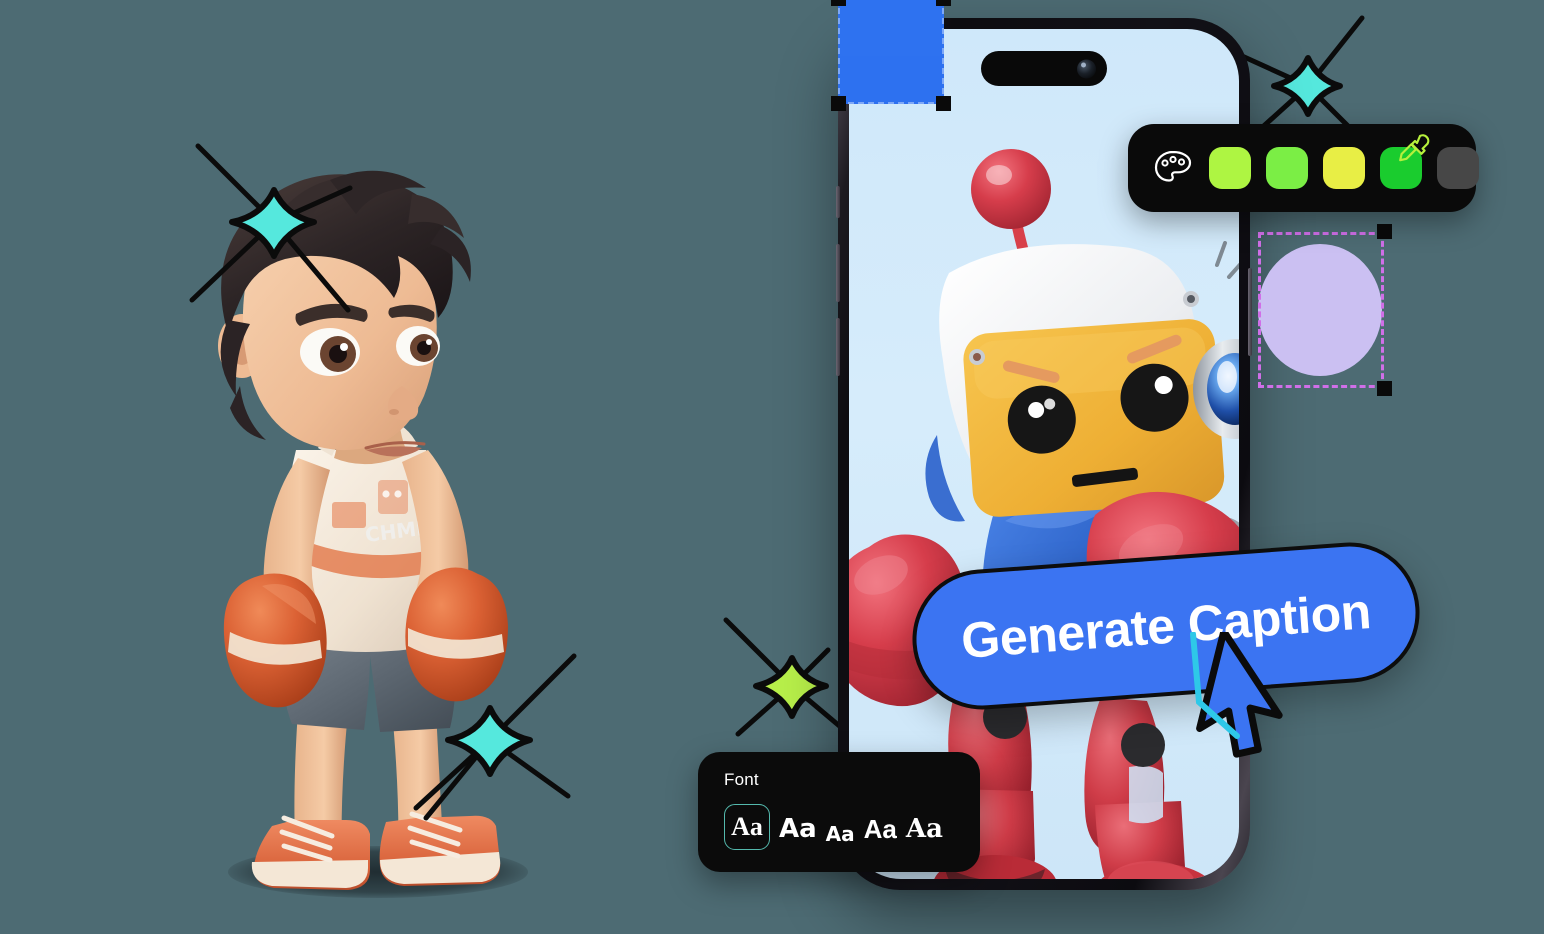 The width and height of the screenshot is (1544, 934). Describe the element at coordinates (798, 833) in the screenshot. I see `font-option-2: Aa` at that location.